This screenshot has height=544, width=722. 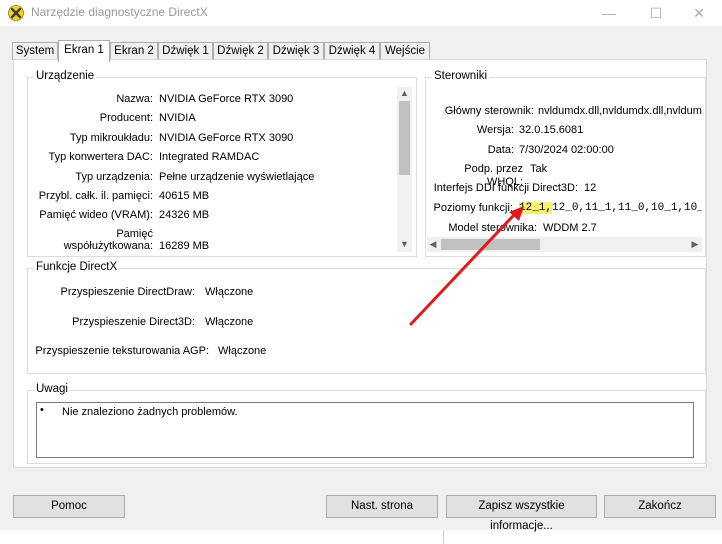 I want to click on annotation-arrow-line, so click(x=462, y=270).